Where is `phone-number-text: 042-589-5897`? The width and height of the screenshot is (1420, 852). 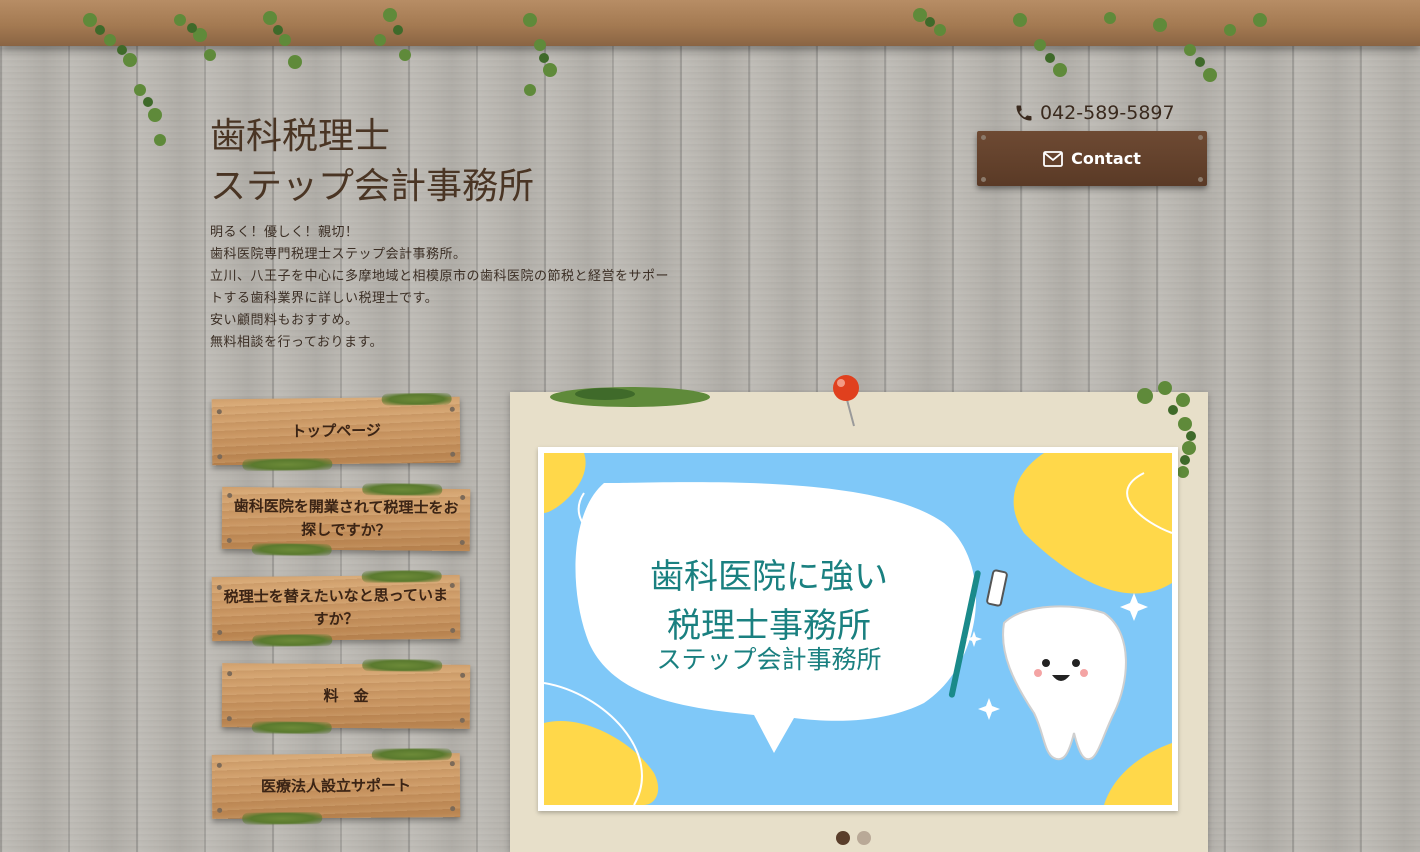
phone-number-text: 042-589-5897 is located at coordinates (1107, 113).